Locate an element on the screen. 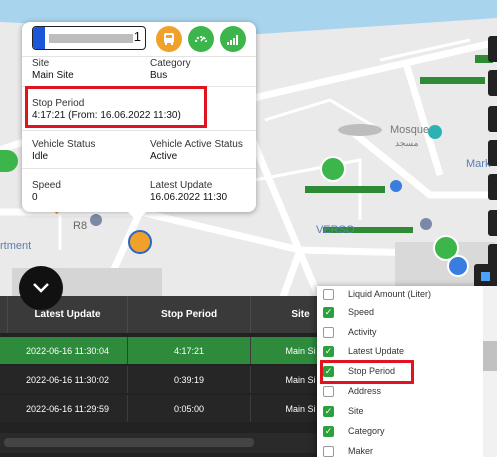  column-option-label: Address is located at coordinates (365, 391).